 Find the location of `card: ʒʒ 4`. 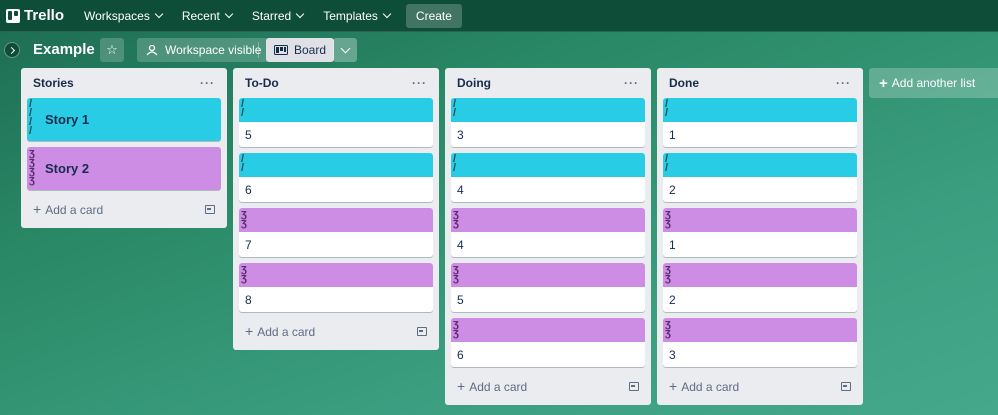

card: ʒʒ 4 is located at coordinates (548, 232).